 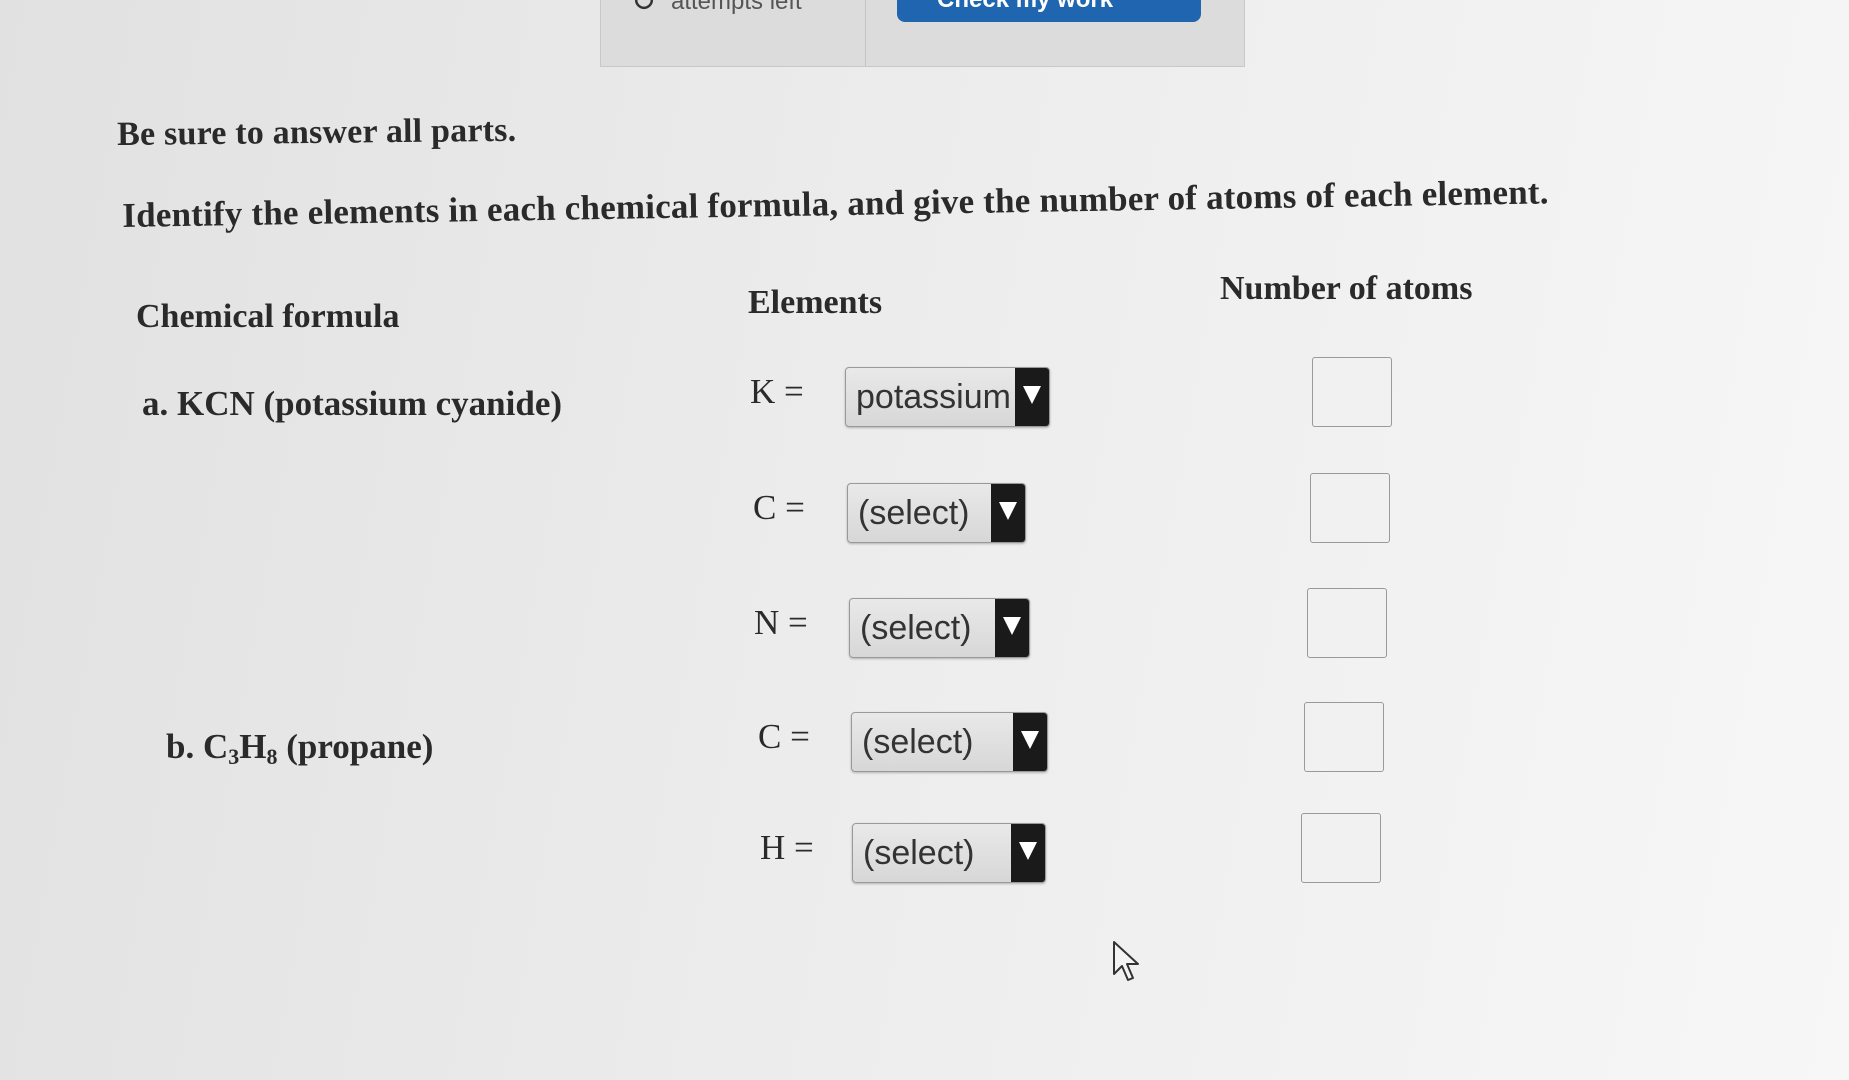 I want to click on atoms-input-c, so click(x=1350, y=508).